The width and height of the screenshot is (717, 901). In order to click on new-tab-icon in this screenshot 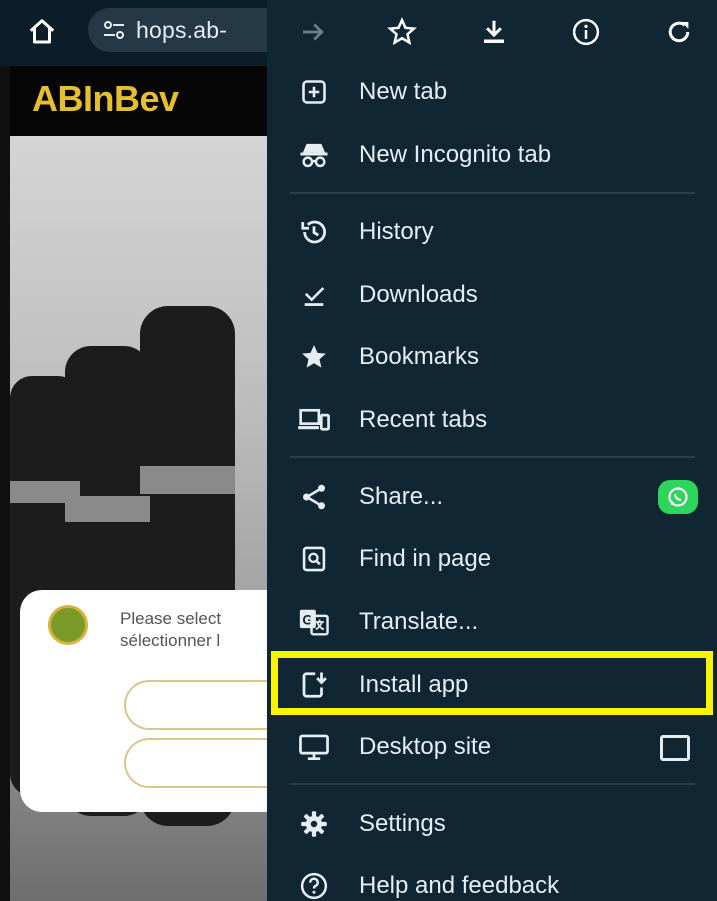, I will do `click(314, 92)`.